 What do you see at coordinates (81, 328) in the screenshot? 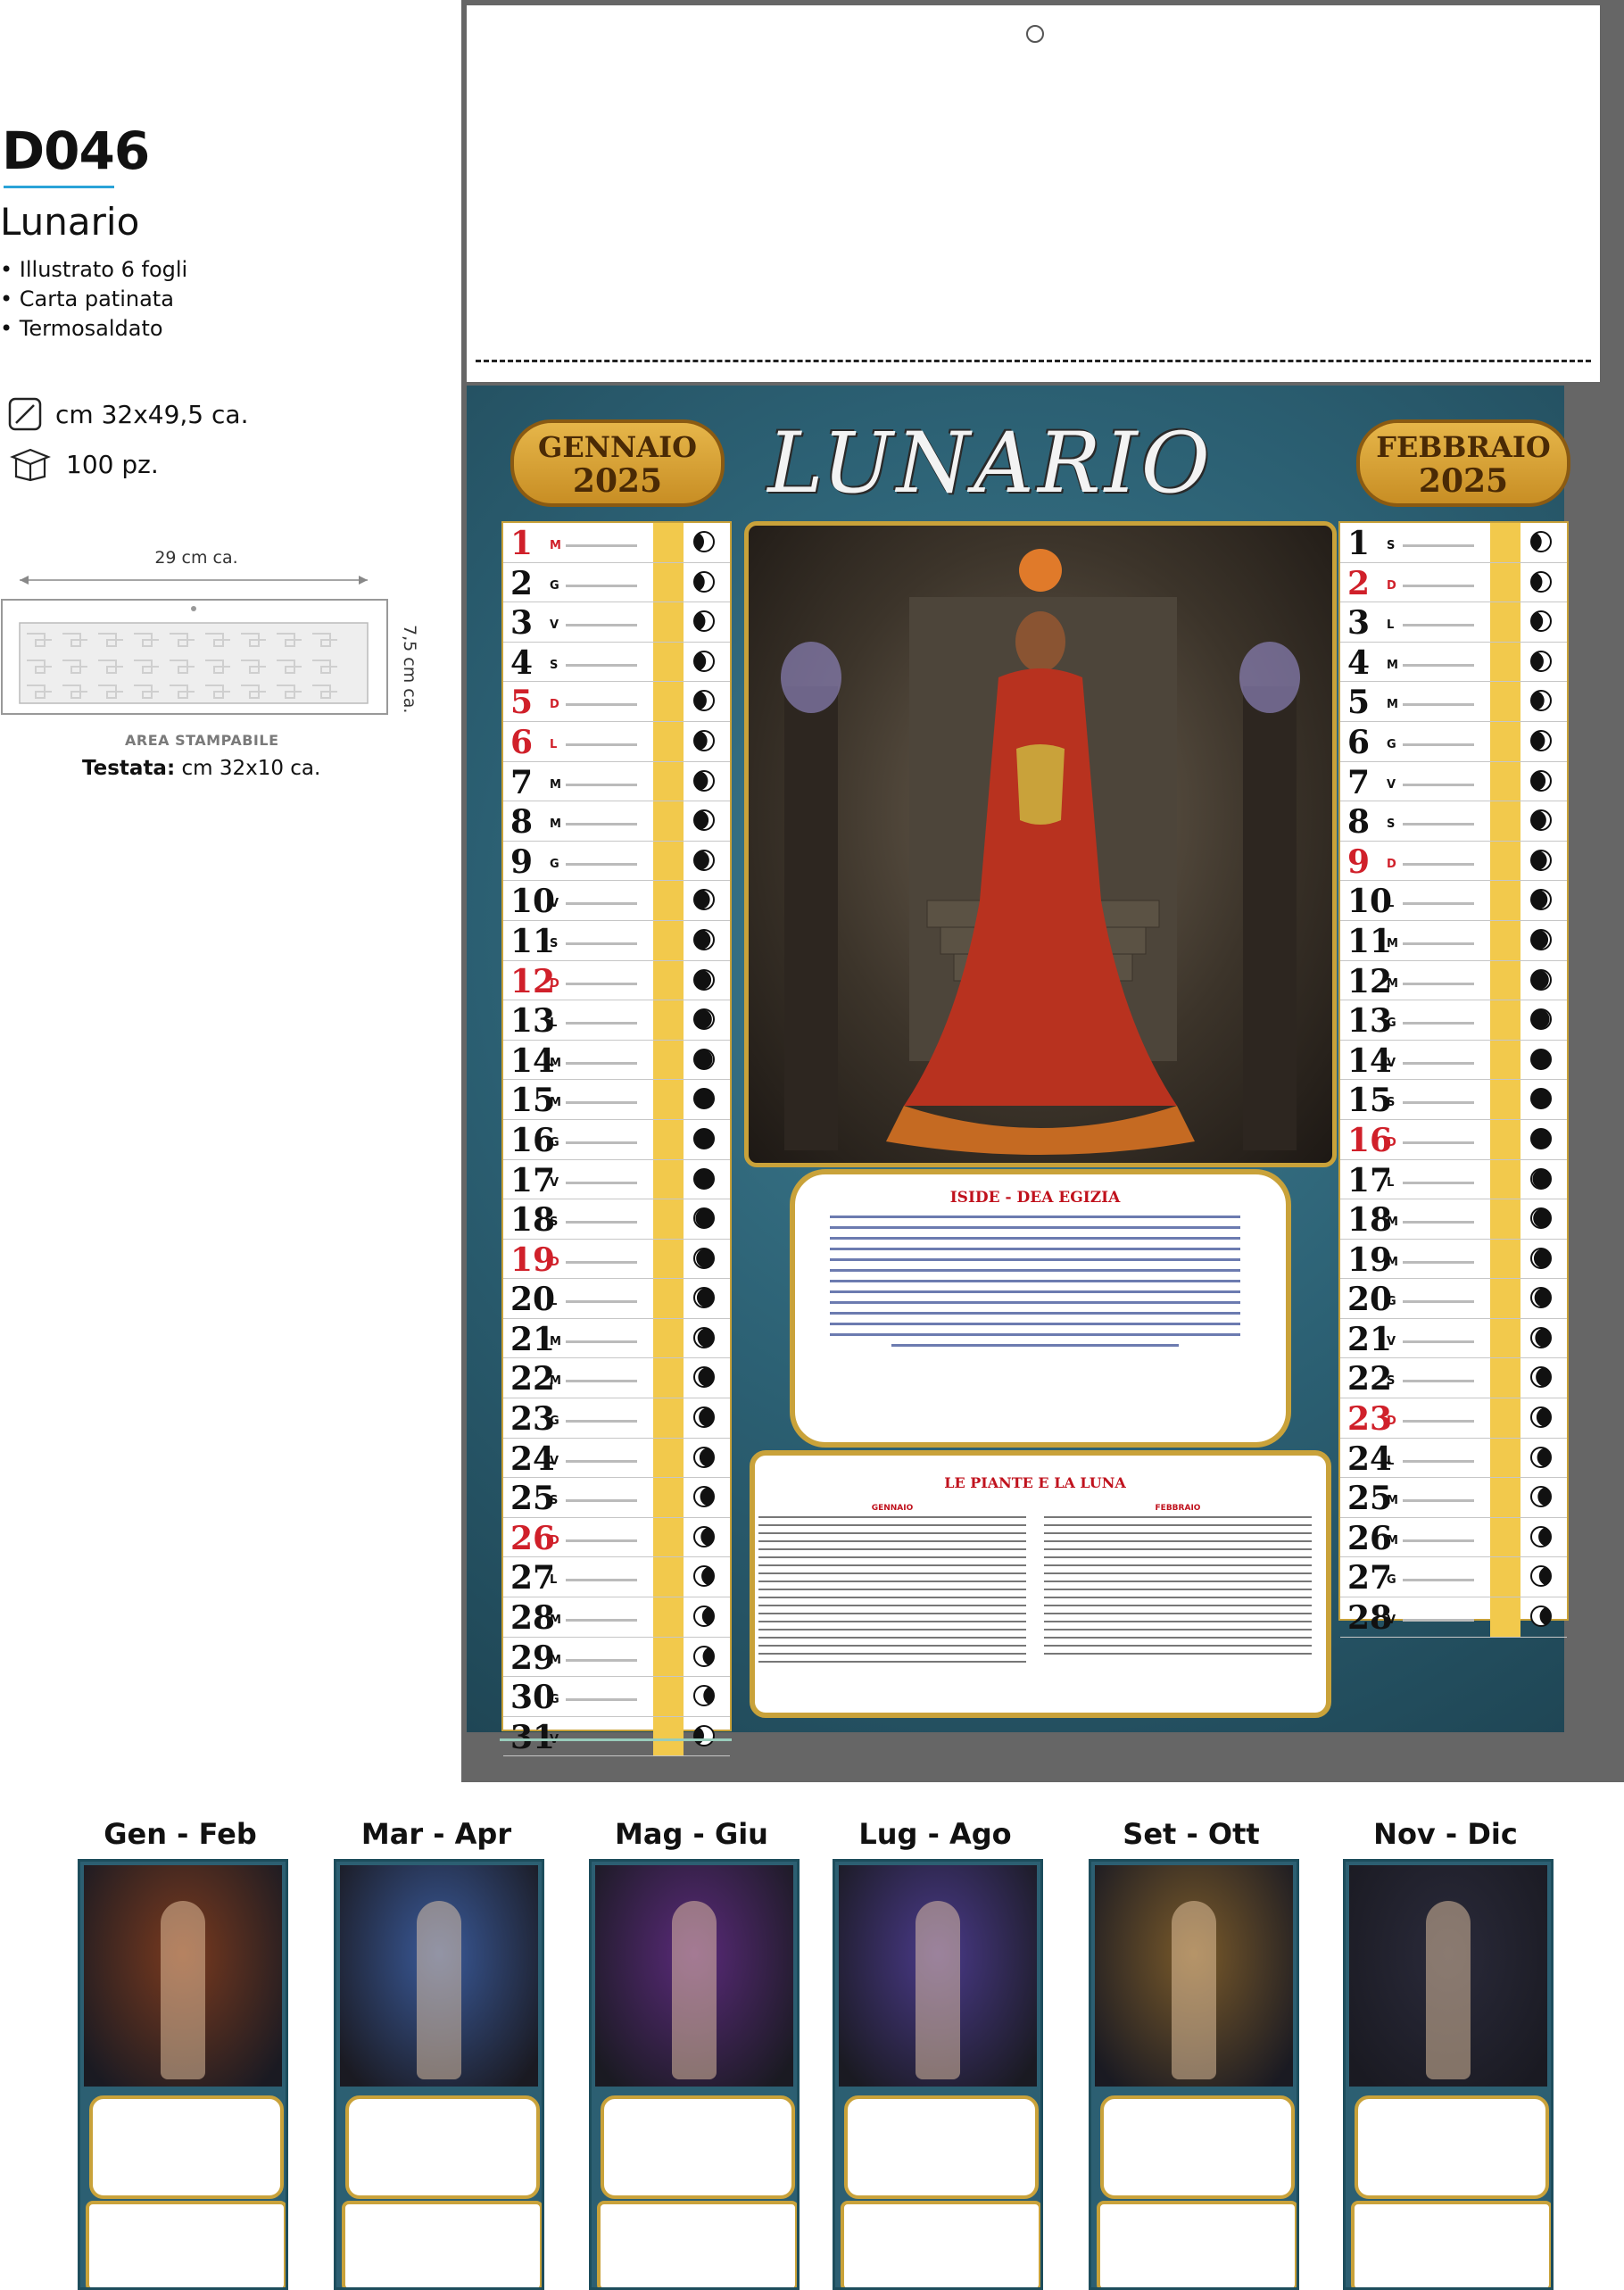
I see `feature-item: • Termosaldato` at bounding box center [81, 328].